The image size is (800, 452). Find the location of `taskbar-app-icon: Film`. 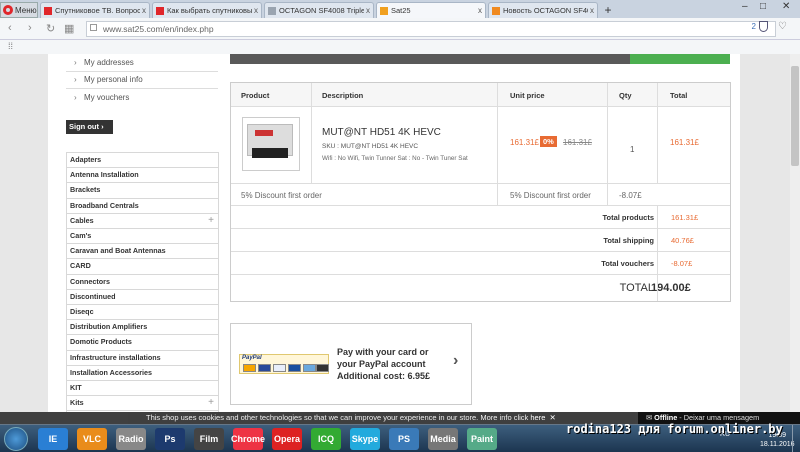

taskbar-app-icon: Film is located at coordinates (209, 439).